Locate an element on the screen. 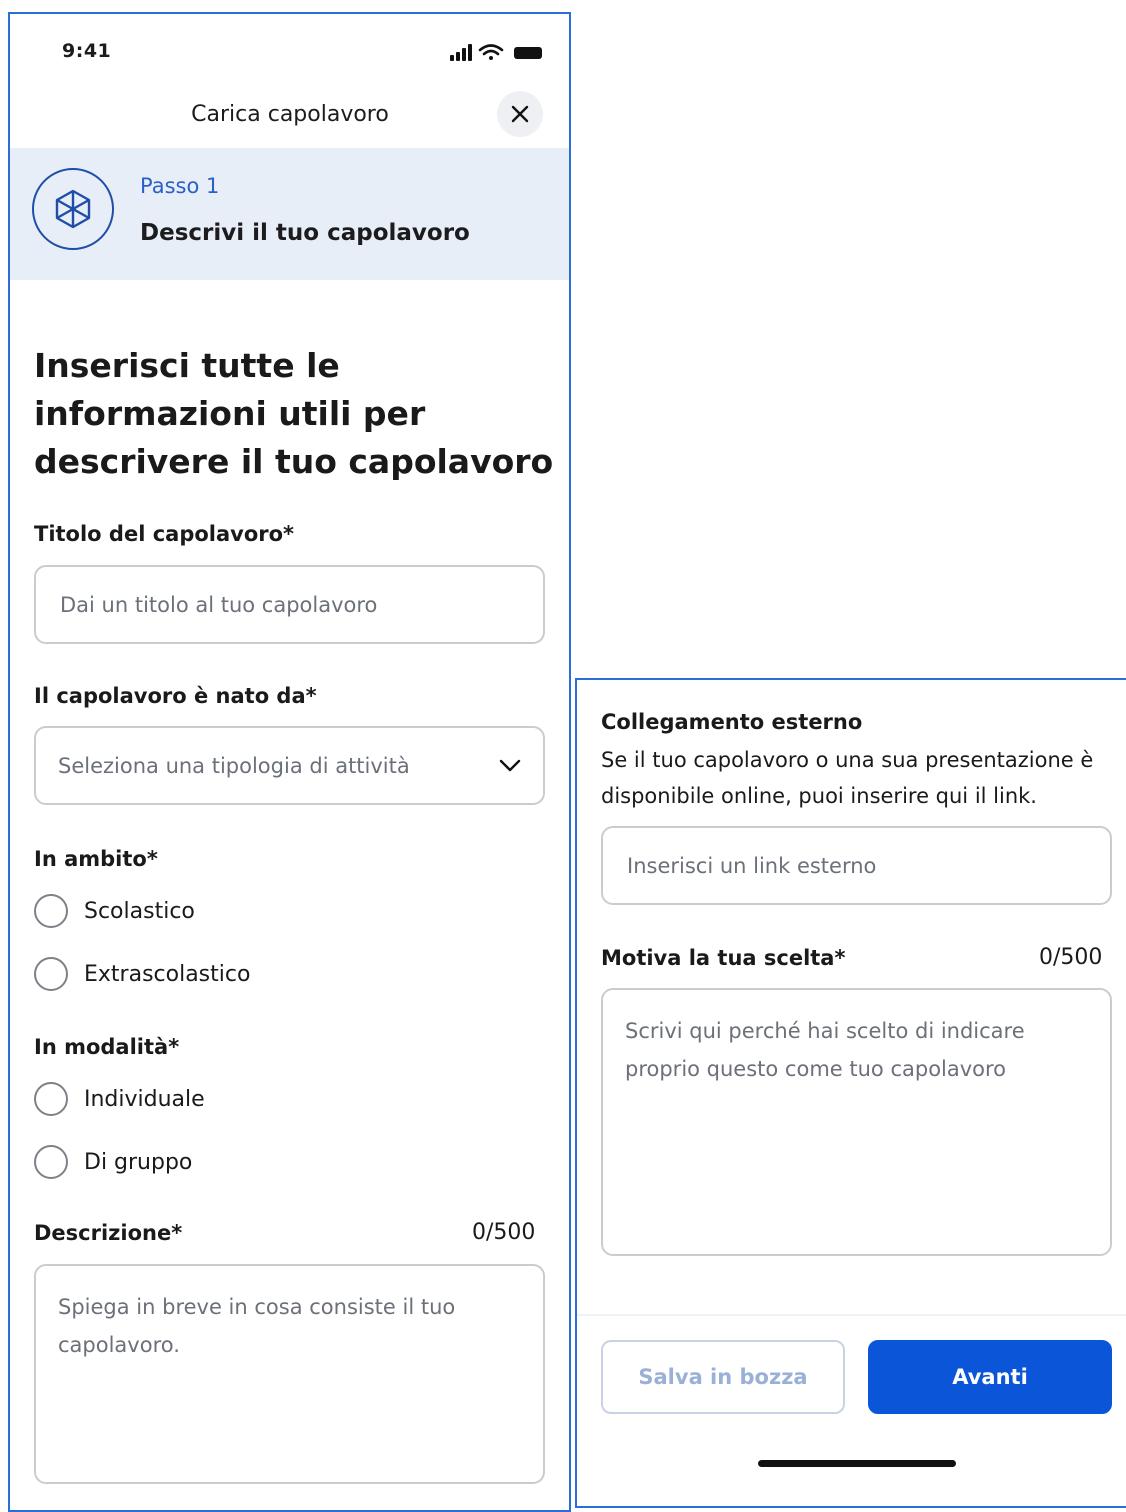  external-link-input is located at coordinates (856, 865).